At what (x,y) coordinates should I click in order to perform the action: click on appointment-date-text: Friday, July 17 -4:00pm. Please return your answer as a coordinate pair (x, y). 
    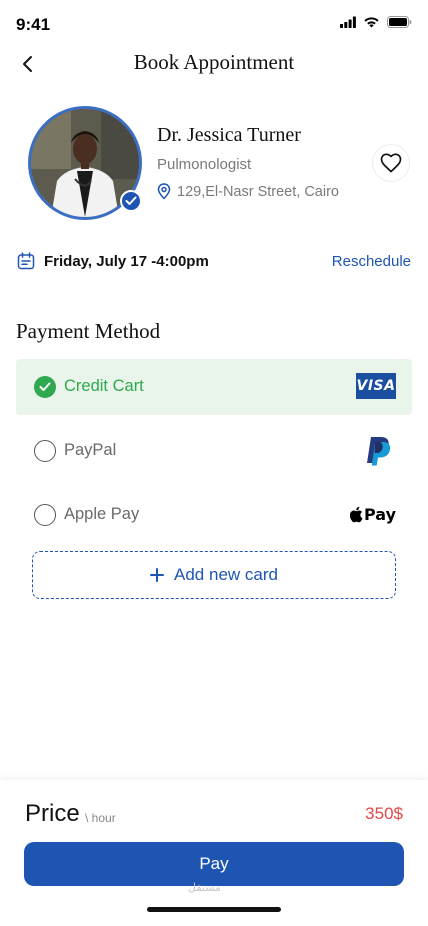
    Looking at the image, I should click on (126, 261).